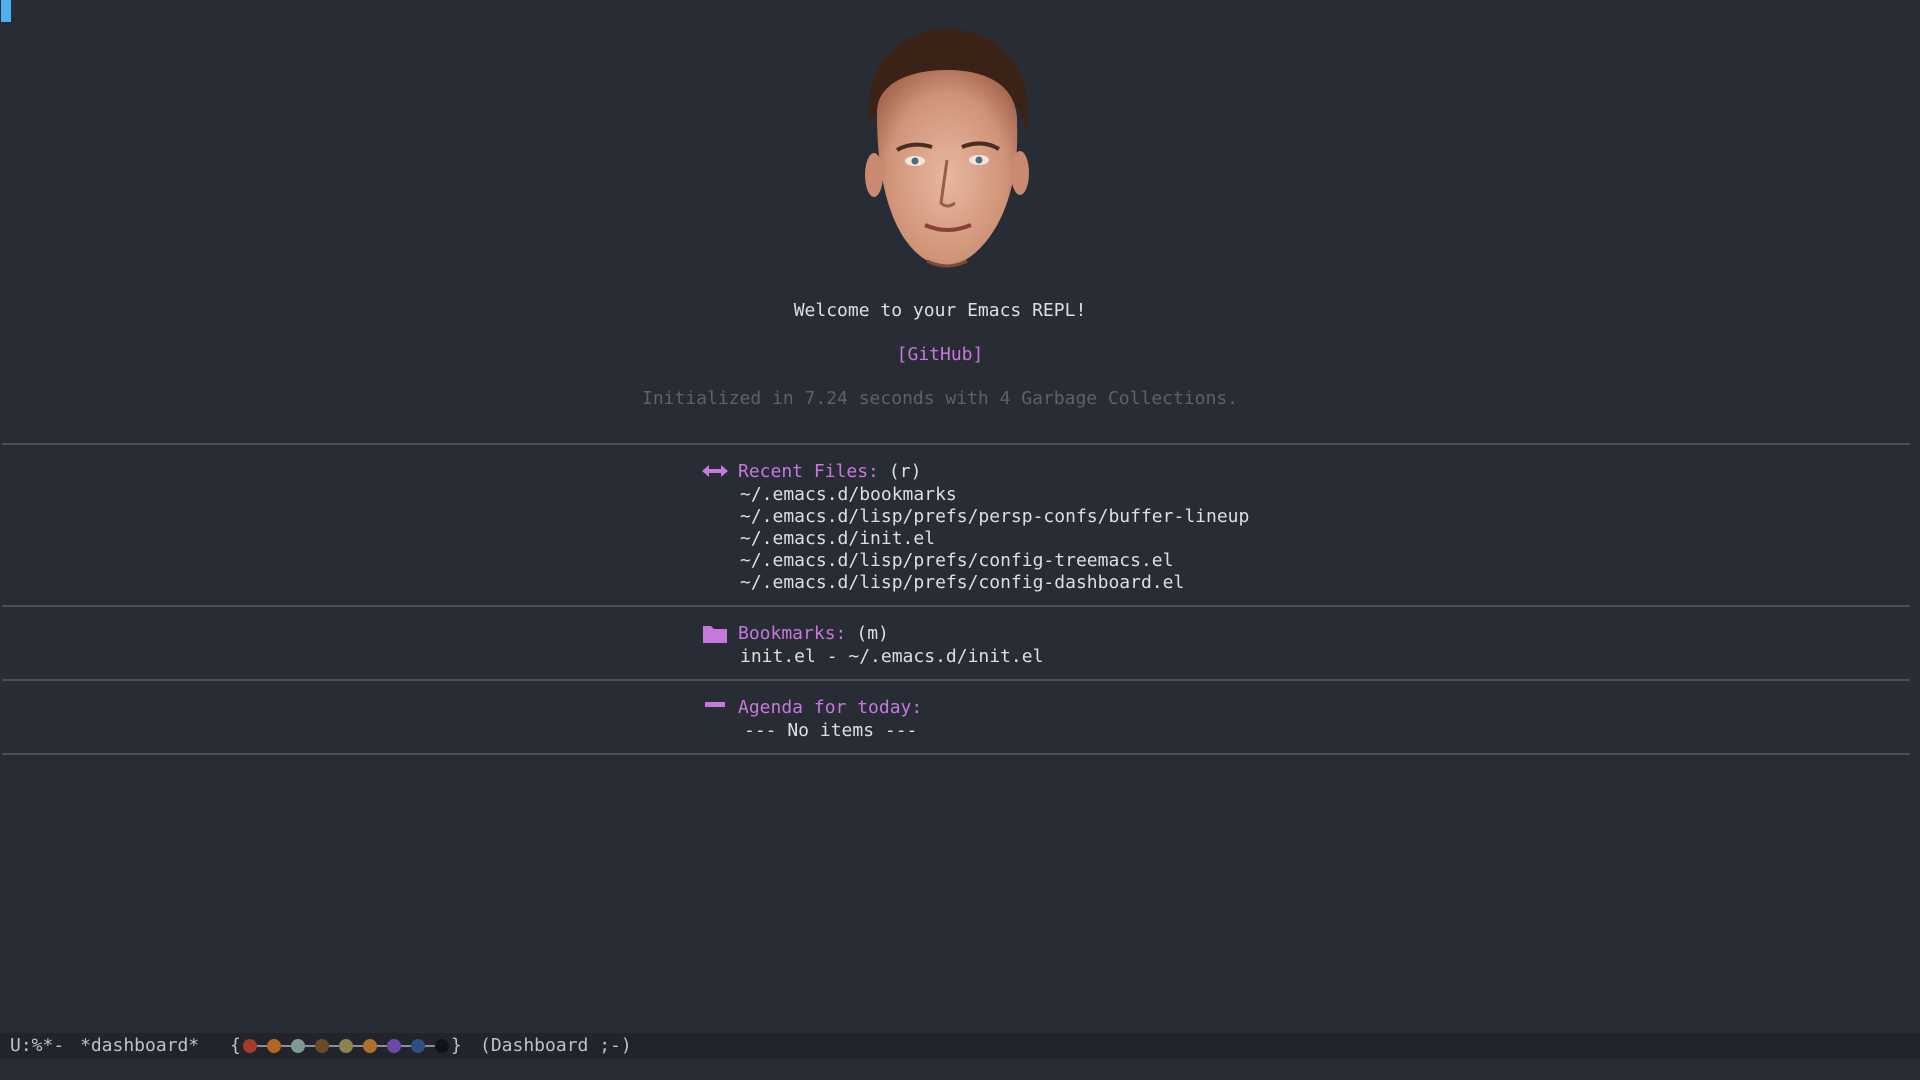 The width and height of the screenshot is (1920, 1080). Describe the element at coordinates (831, 730) in the screenshot. I see `agenda-empty-text: --- No items ---` at that location.